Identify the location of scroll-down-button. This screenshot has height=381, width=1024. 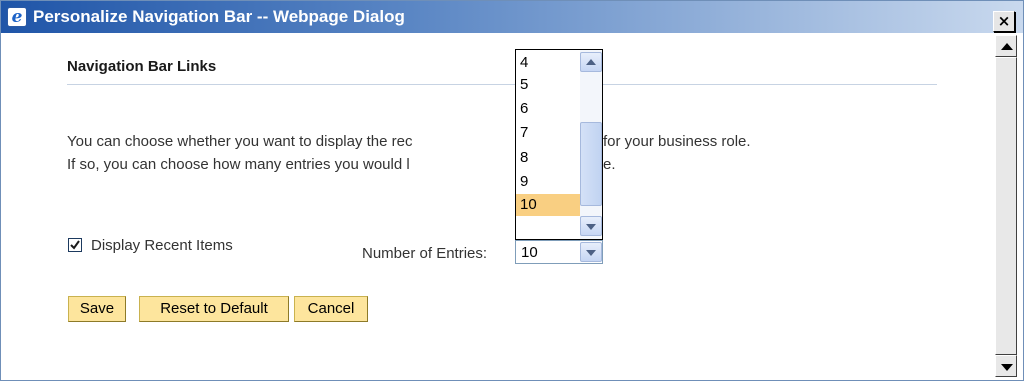
(1006, 366).